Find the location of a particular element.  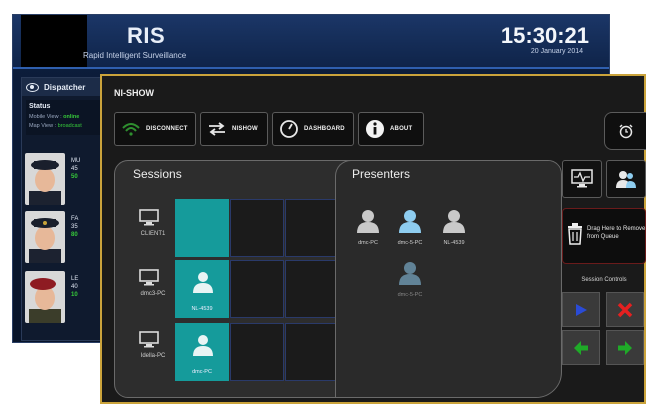

disconnect-label: DISCONNECT is located at coordinates (167, 129).